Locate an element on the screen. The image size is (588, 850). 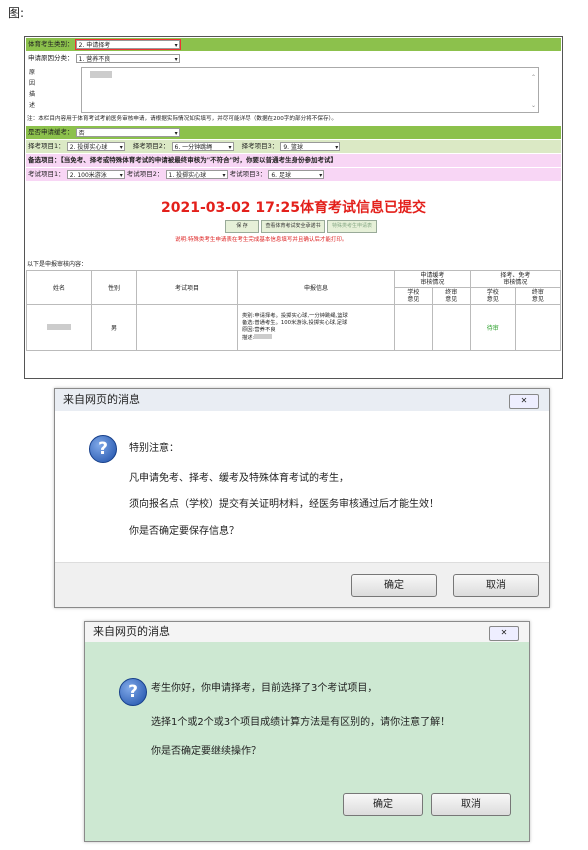
cell-deferral-final is located at coordinates (451, 327).